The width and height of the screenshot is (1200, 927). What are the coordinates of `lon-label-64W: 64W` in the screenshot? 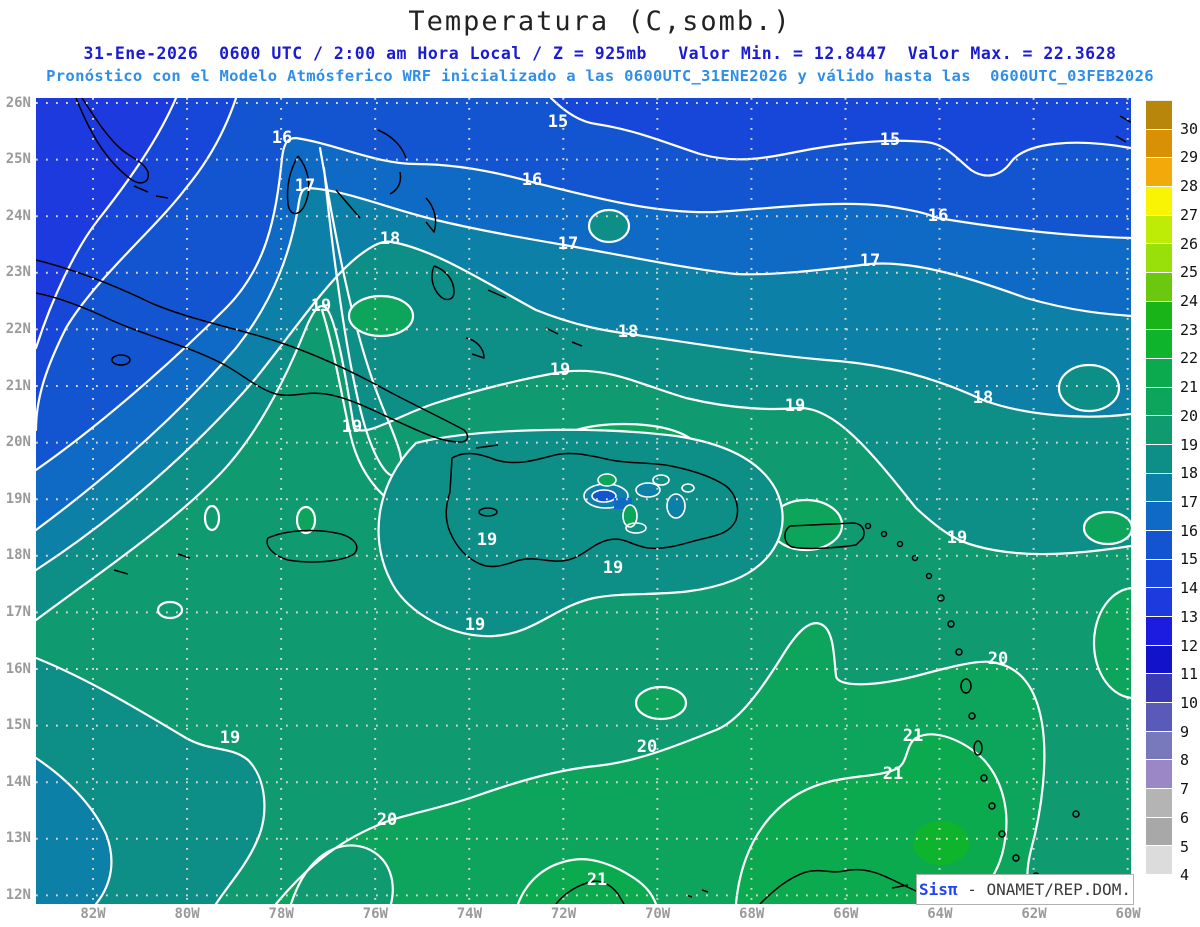 It's located at (940, 914).